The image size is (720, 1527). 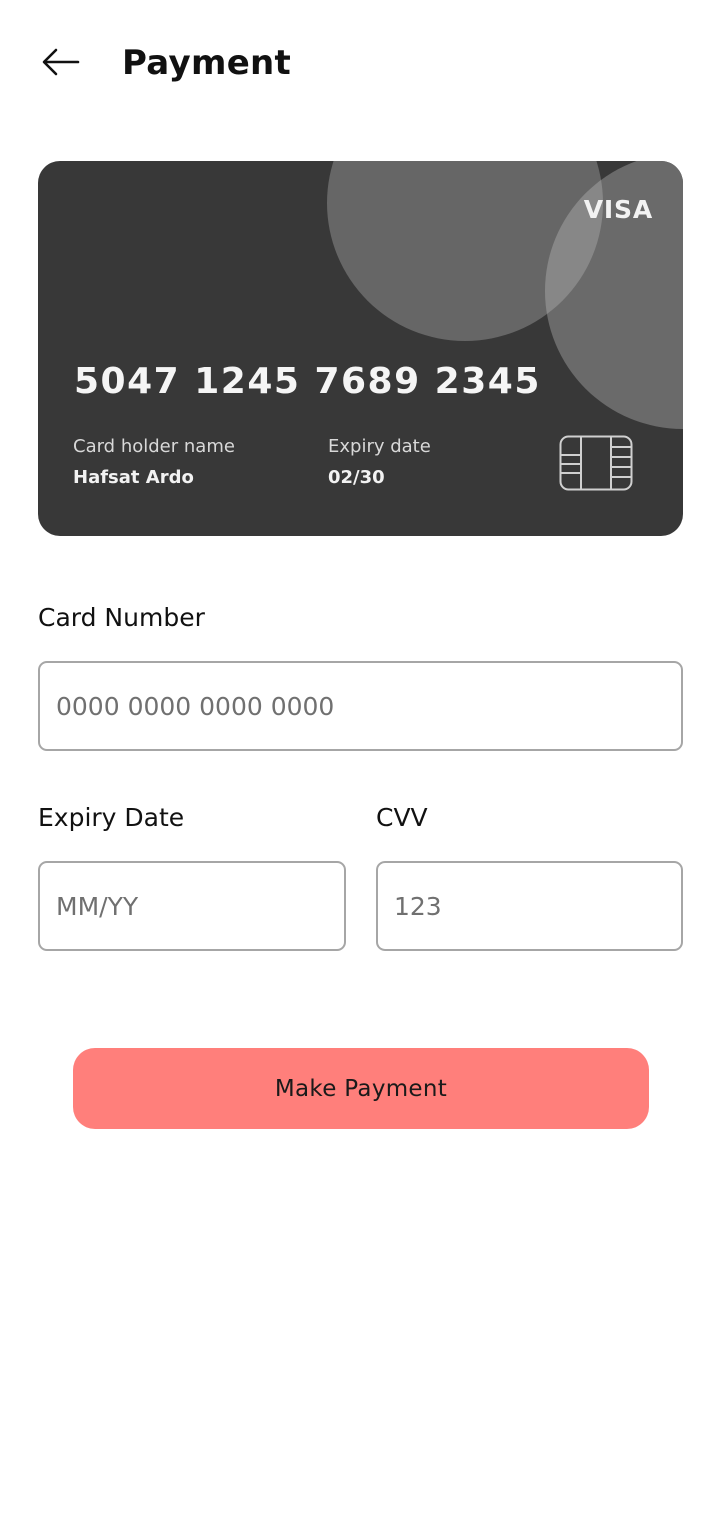 I want to click on back-button, so click(x=60, y=62).